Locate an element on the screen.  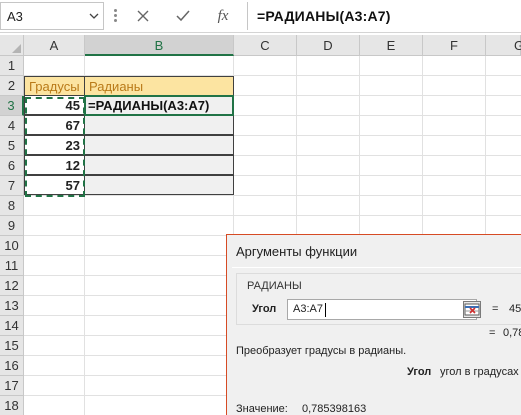
argument-equals: = is located at coordinates (495, 309).